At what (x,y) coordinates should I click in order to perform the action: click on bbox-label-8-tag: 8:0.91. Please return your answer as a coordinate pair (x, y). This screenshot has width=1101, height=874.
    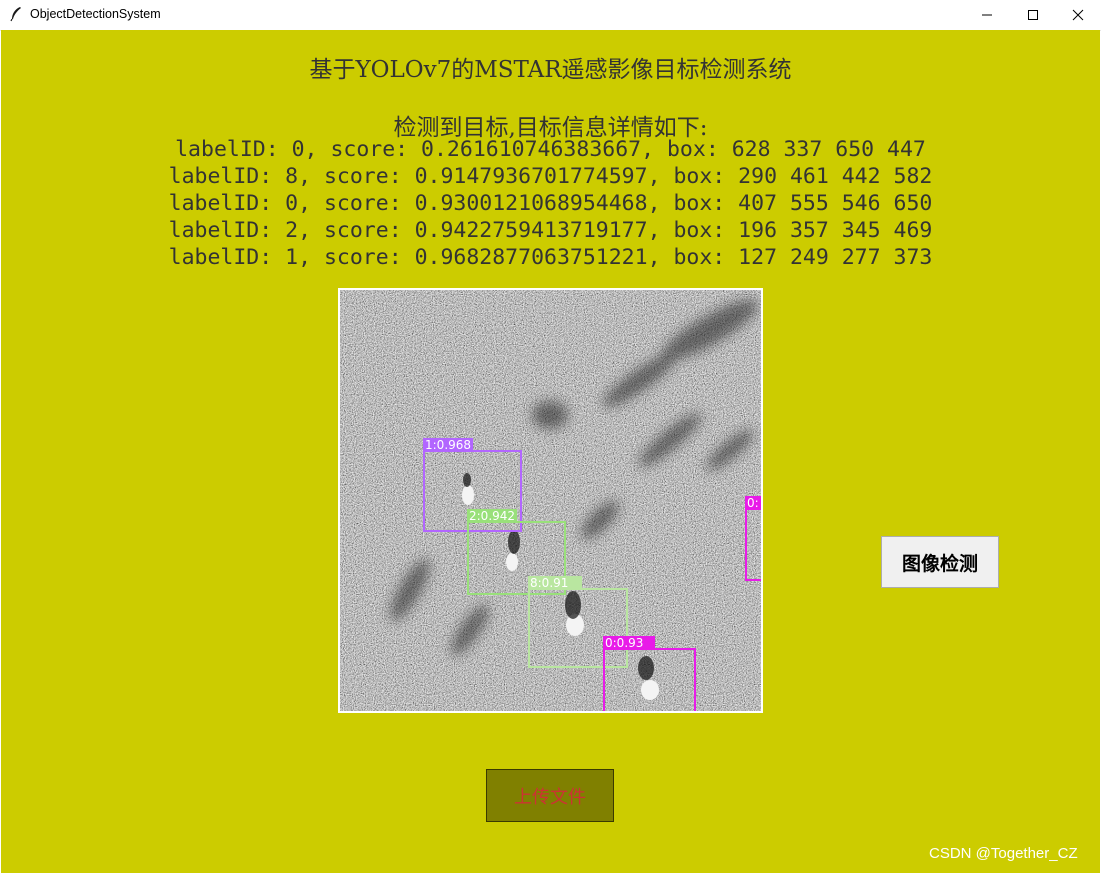
    Looking at the image, I should click on (555, 583).